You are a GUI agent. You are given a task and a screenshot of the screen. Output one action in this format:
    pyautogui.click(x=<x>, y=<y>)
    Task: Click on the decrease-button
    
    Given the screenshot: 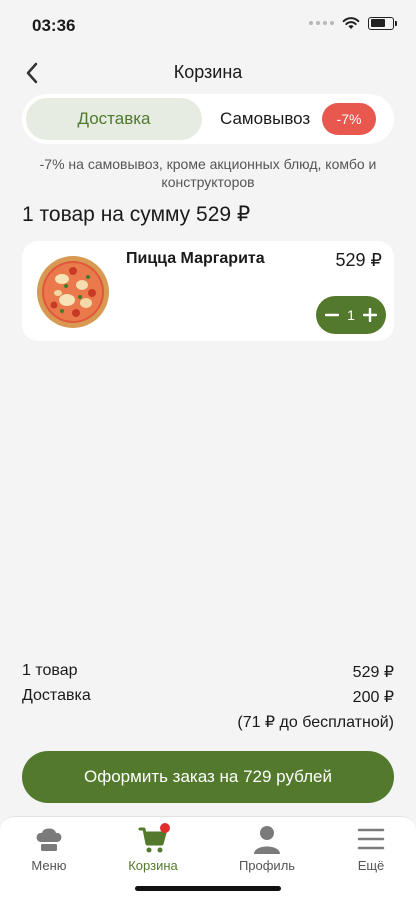 What is the action you would take?
    pyautogui.click(x=332, y=315)
    